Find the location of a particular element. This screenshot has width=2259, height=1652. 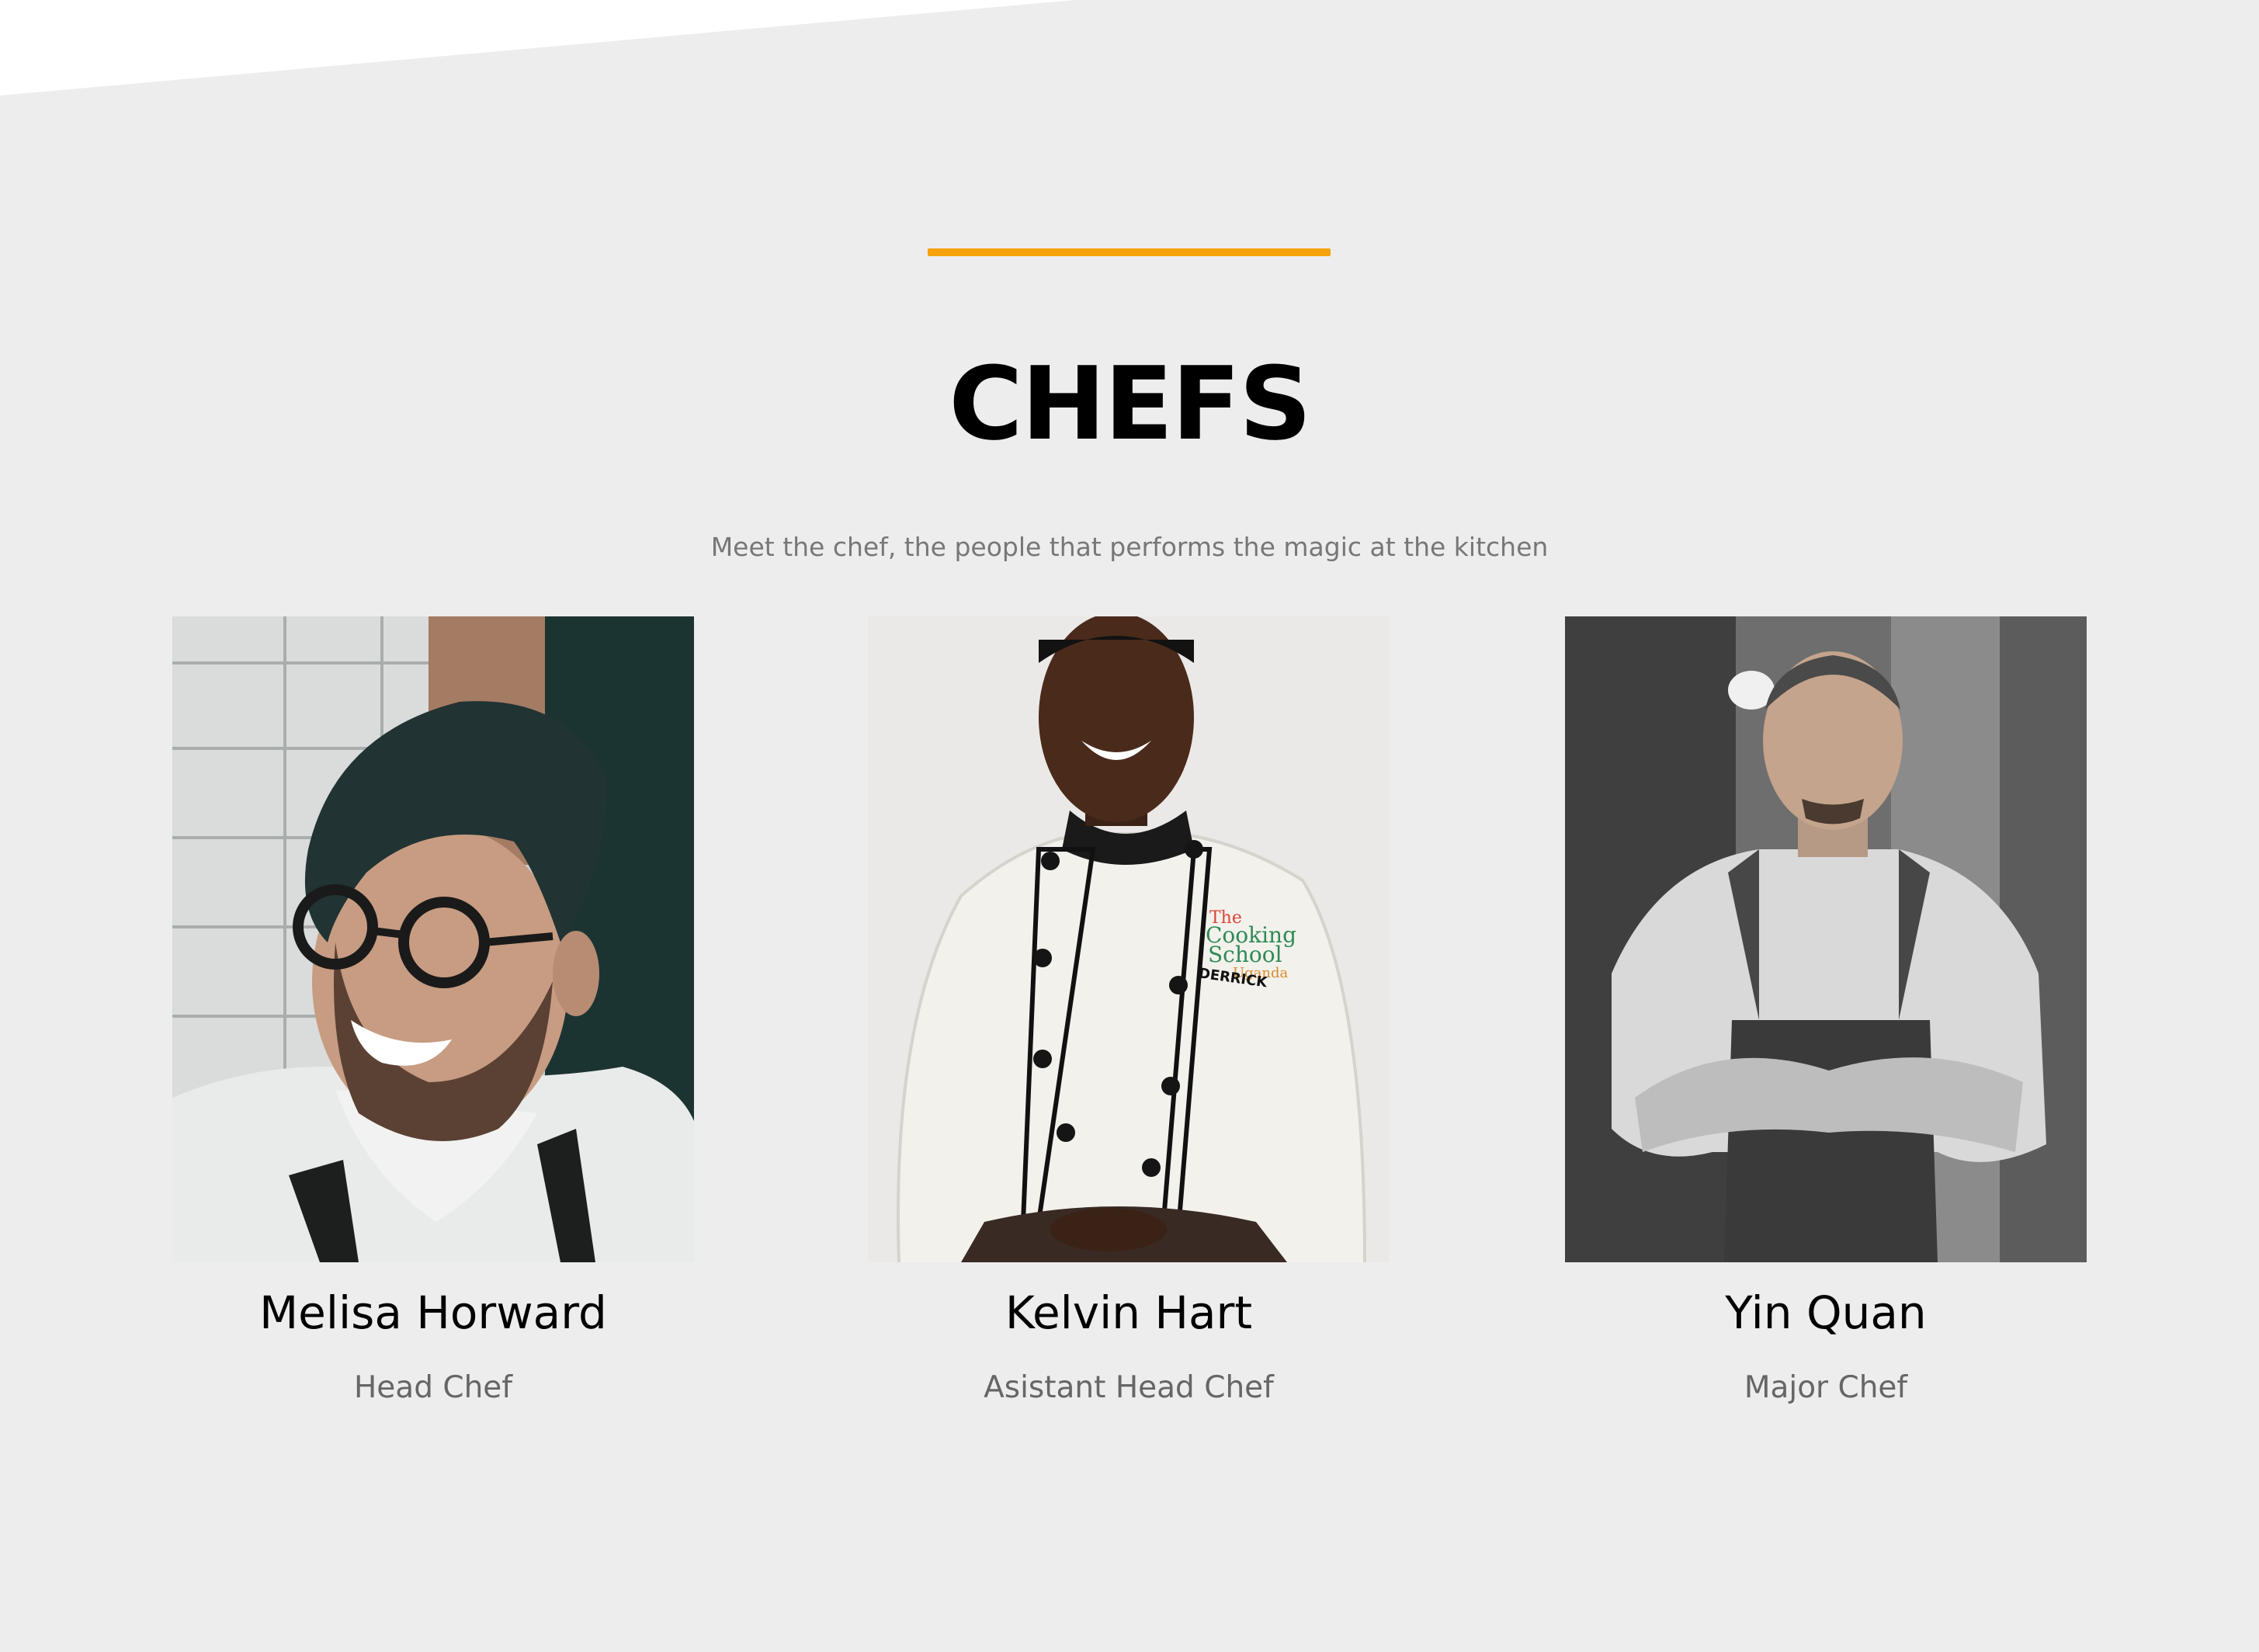

jacket-logo-text: School is located at coordinates (1245, 954).